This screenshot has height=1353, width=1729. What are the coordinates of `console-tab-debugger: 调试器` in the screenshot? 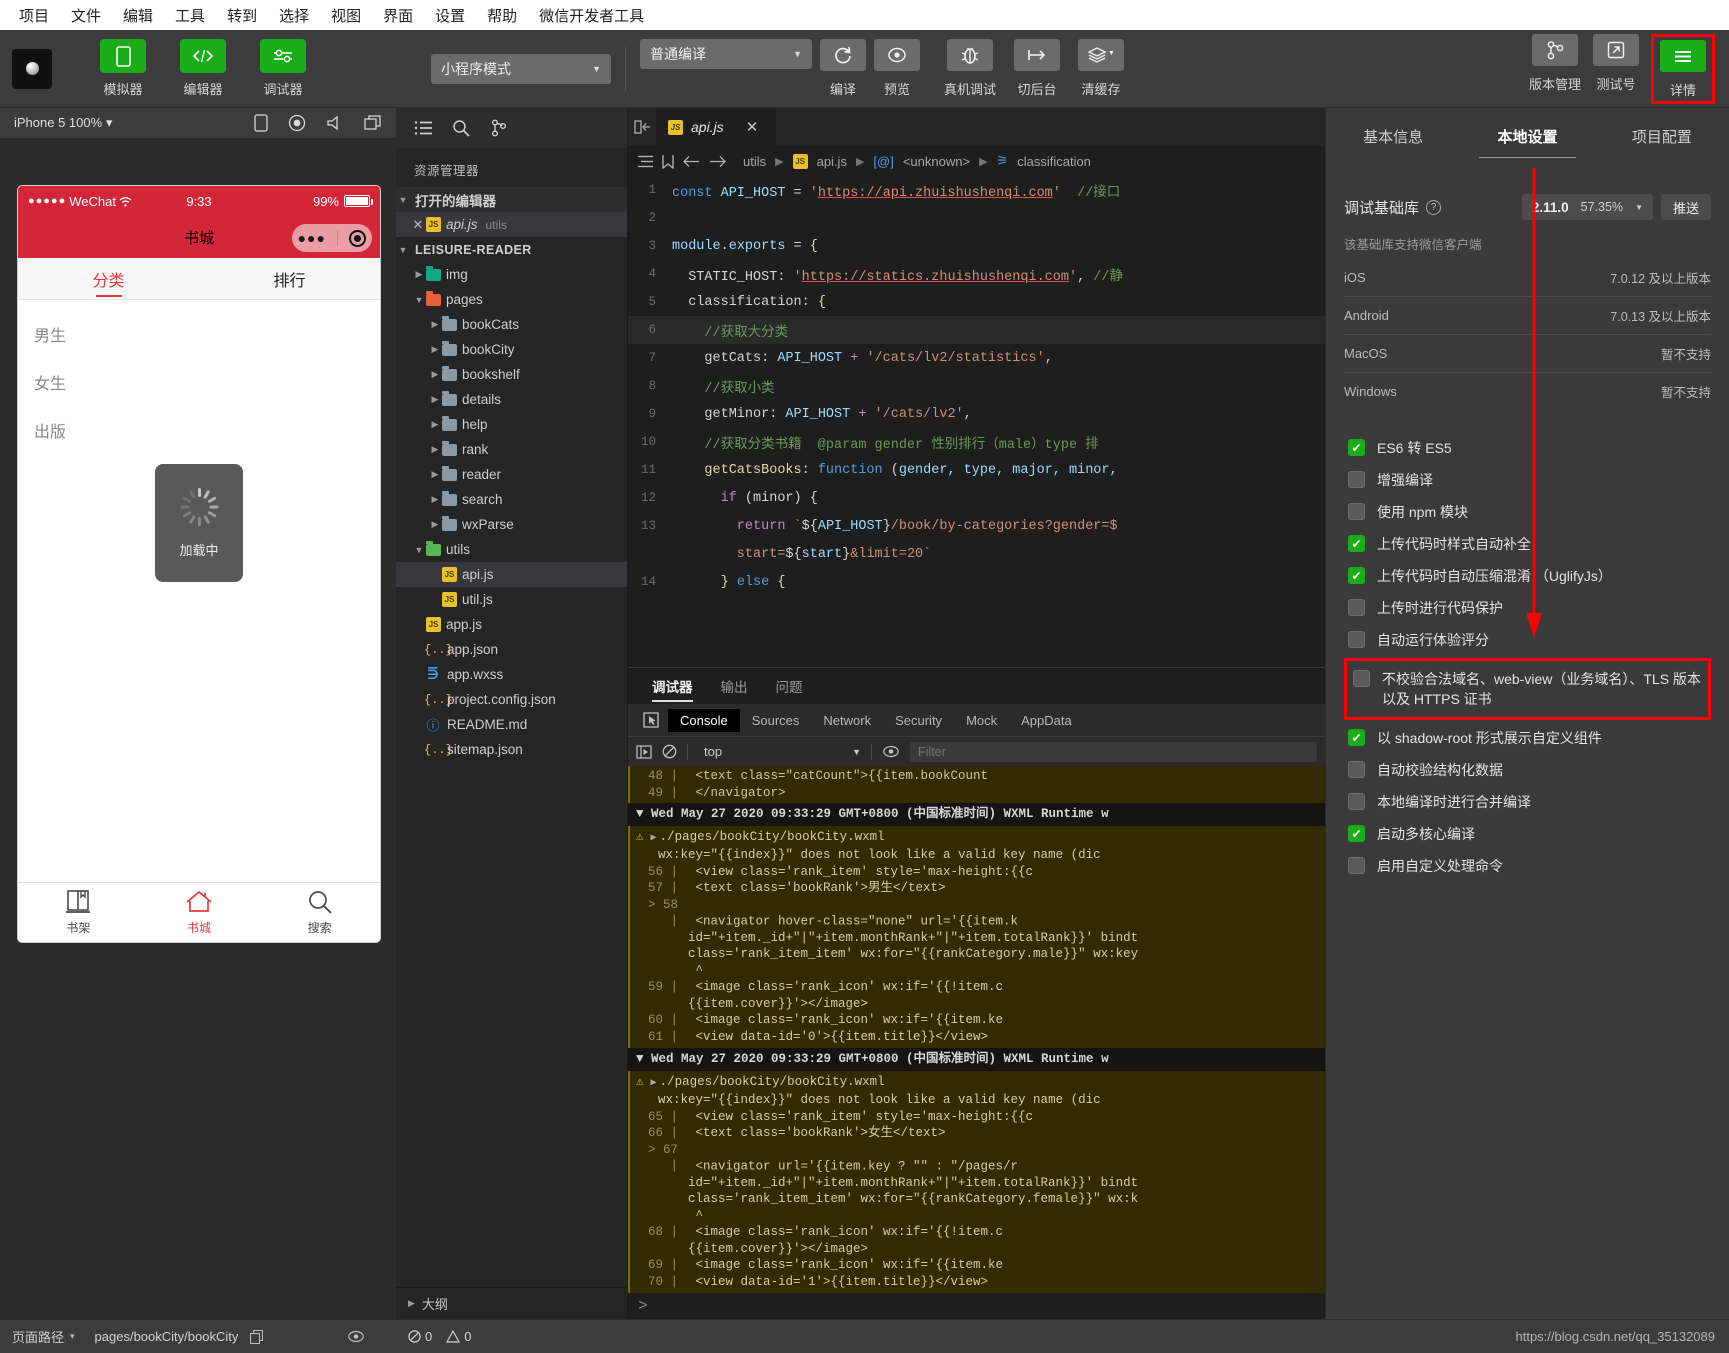 It's located at (672, 686).